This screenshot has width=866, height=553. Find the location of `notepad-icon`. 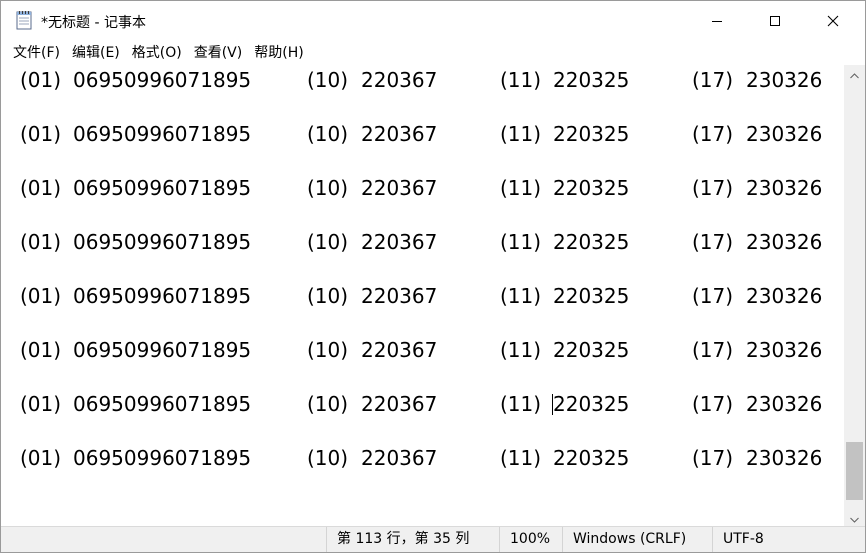

notepad-icon is located at coordinates (24, 20).